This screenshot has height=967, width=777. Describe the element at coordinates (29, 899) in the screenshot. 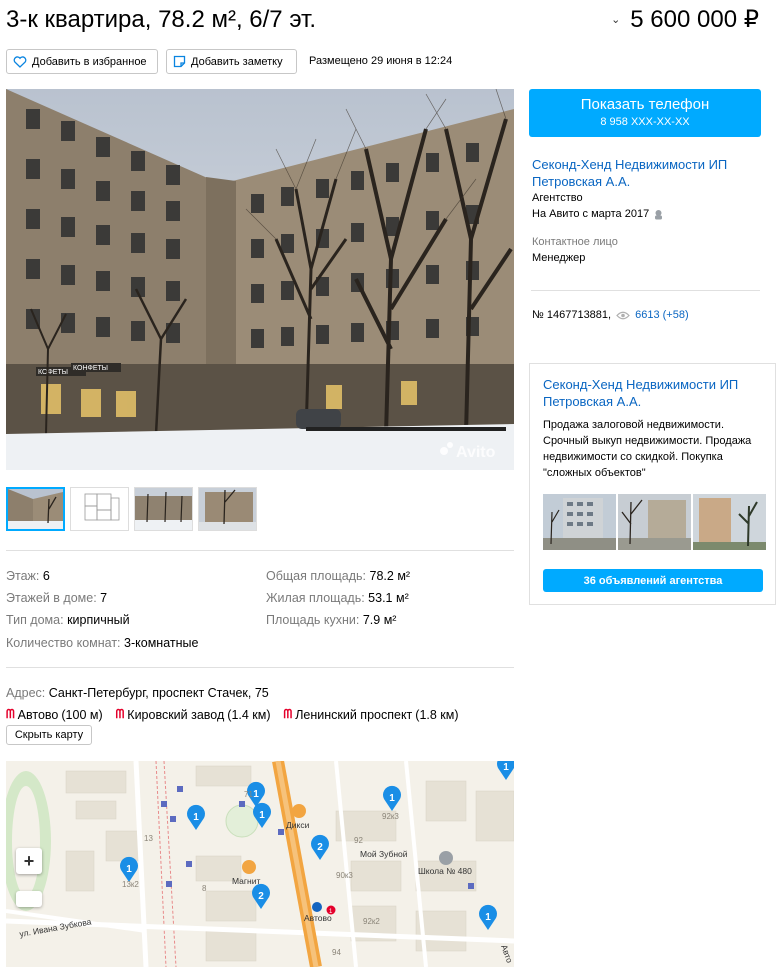

I see `zoom-slider` at that location.